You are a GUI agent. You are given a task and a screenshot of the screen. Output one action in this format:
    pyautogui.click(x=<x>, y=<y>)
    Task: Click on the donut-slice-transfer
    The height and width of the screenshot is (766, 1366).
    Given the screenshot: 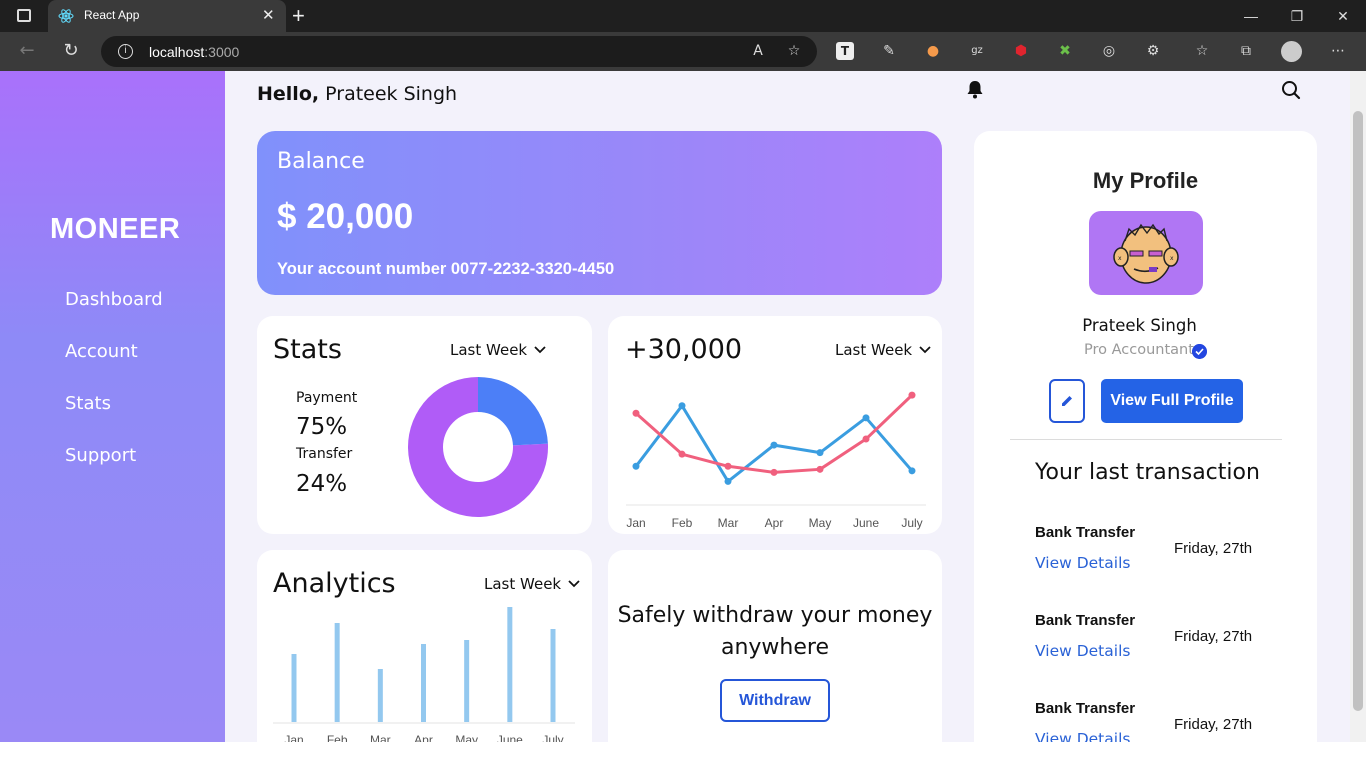 What is the action you would take?
    pyautogui.click(x=513, y=411)
    